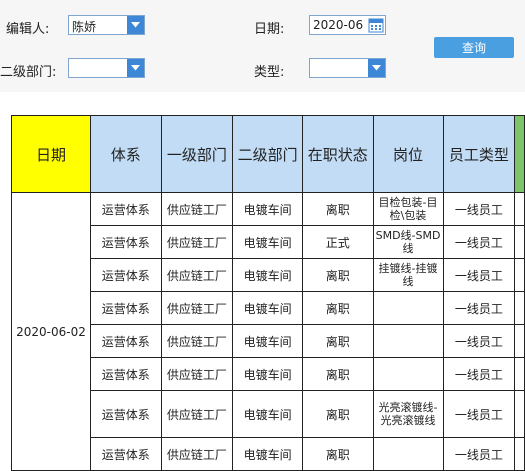 The width and height of the screenshot is (525, 471). I want to click on header-dept2: 二级部门, so click(267, 154).